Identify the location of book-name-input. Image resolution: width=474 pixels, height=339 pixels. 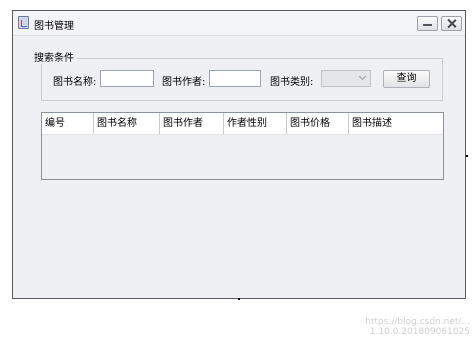
(127, 78).